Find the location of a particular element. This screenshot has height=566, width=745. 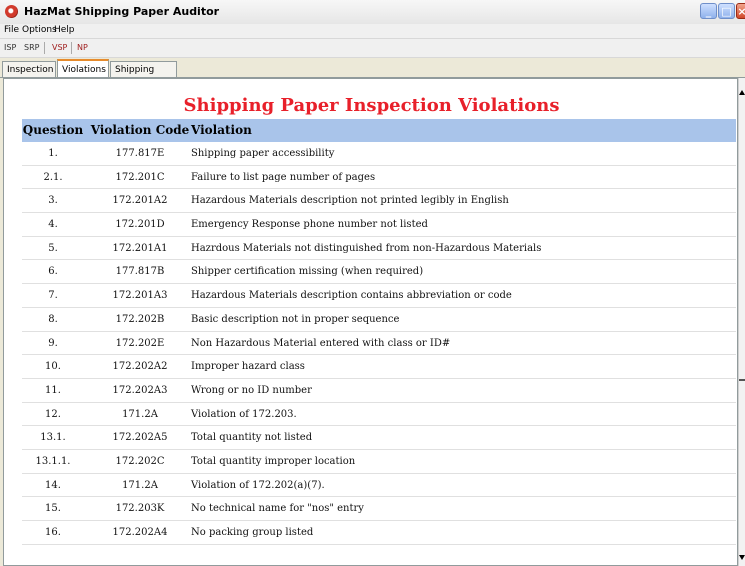

violation-cell: No packing group listed is located at coordinates (252, 532).